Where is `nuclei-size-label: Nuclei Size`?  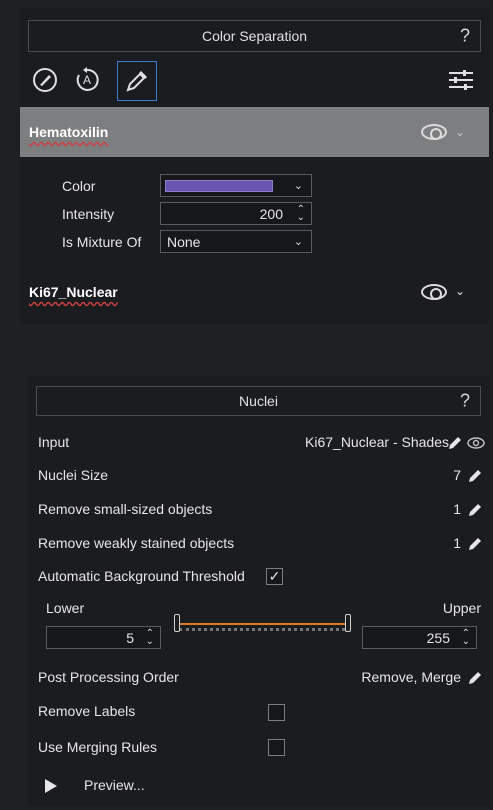 nuclei-size-label: Nuclei Size is located at coordinates (73, 475).